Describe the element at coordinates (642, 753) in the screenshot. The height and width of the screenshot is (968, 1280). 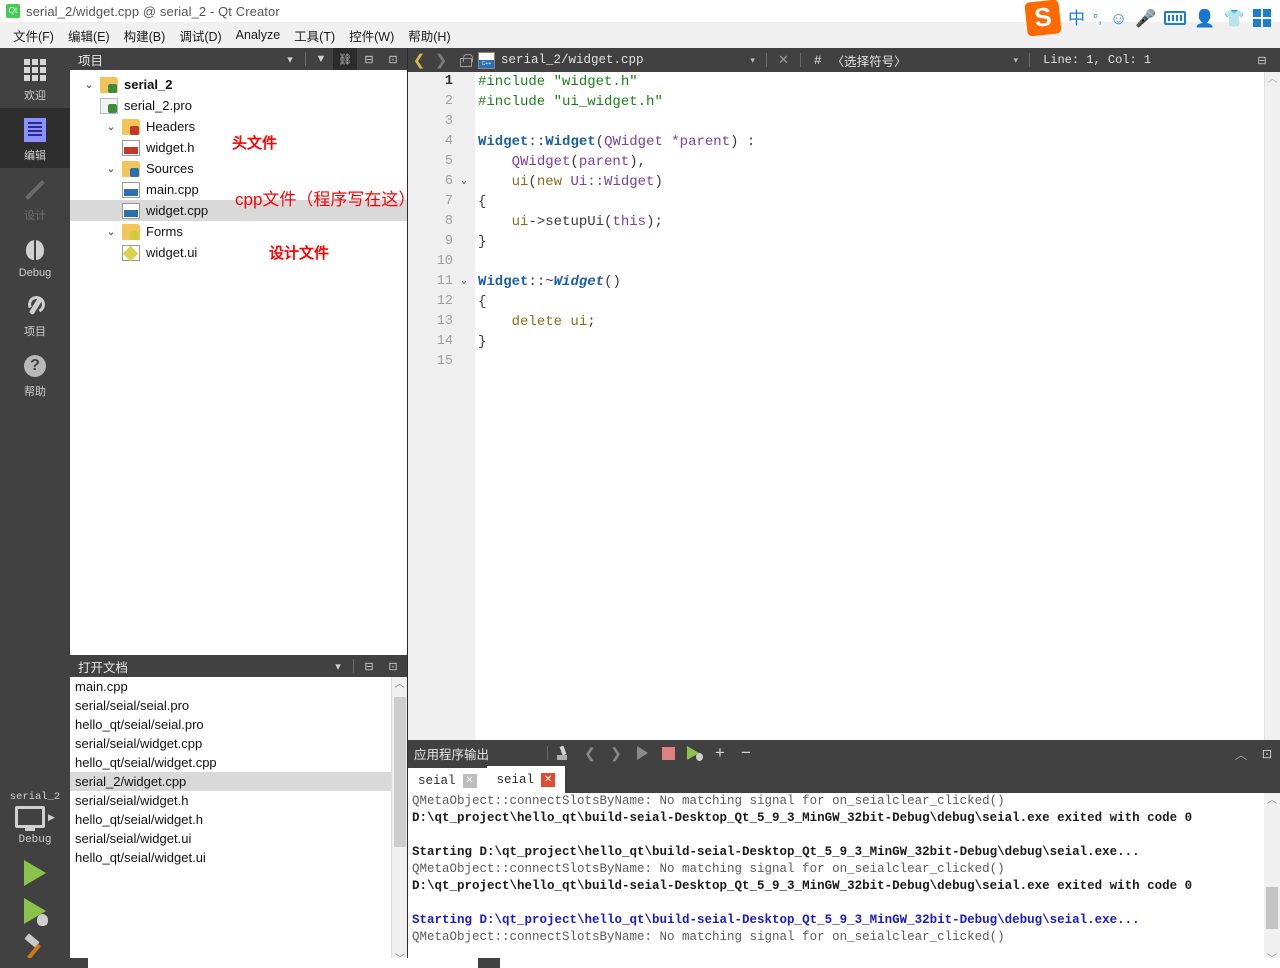
I see `play-icon` at that location.